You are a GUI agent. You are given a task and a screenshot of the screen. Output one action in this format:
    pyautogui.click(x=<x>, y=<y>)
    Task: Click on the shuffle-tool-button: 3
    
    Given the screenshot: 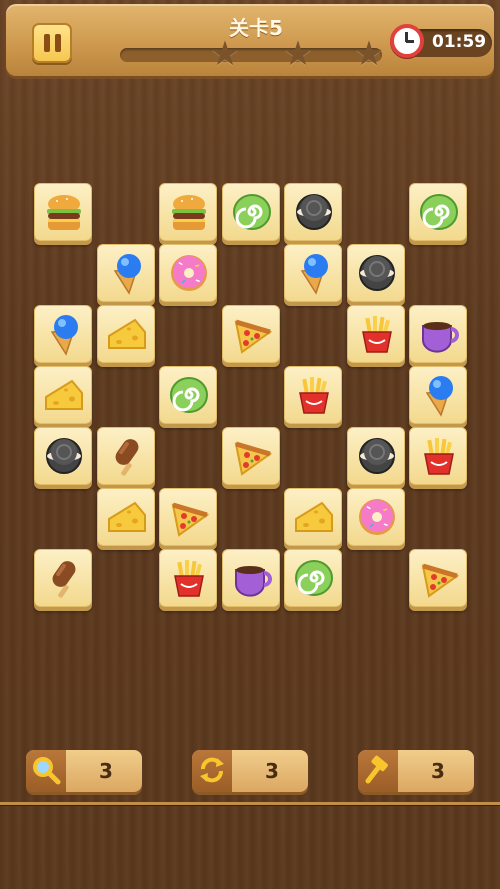 What is the action you would take?
    pyautogui.click(x=250, y=771)
    